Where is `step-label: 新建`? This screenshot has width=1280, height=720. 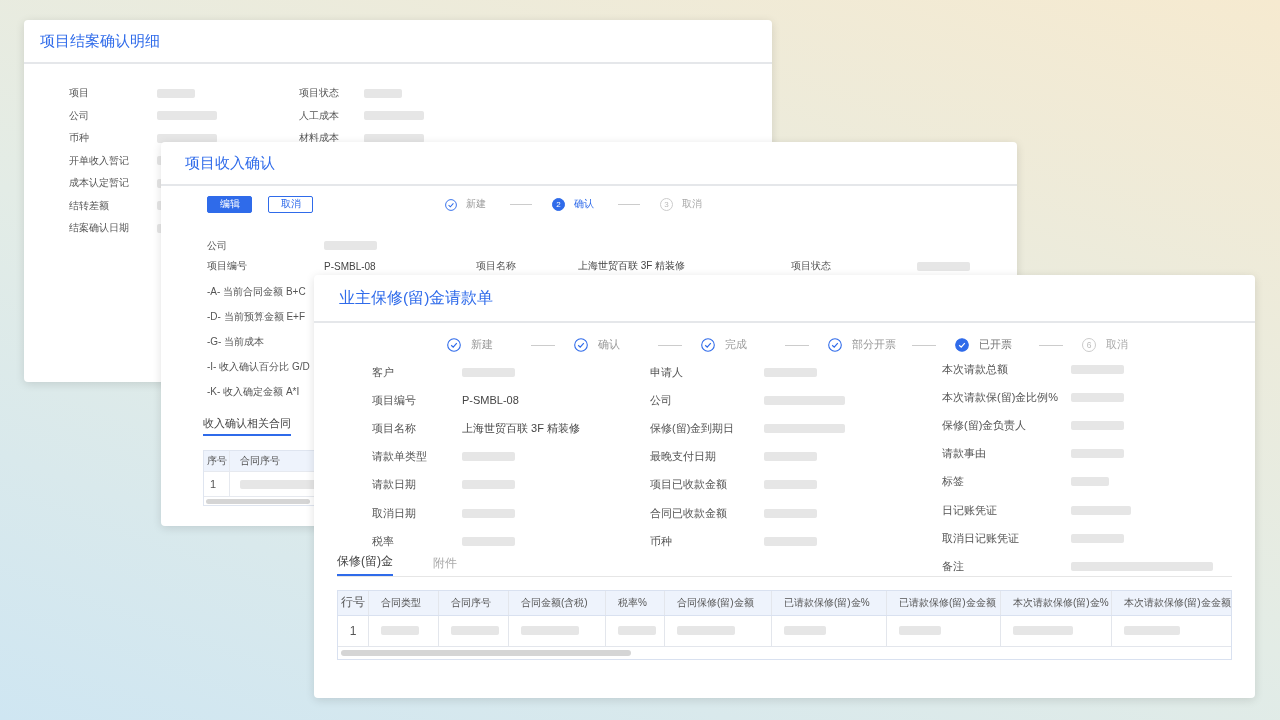 step-label: 新建 is located at coordinates (476, 204).